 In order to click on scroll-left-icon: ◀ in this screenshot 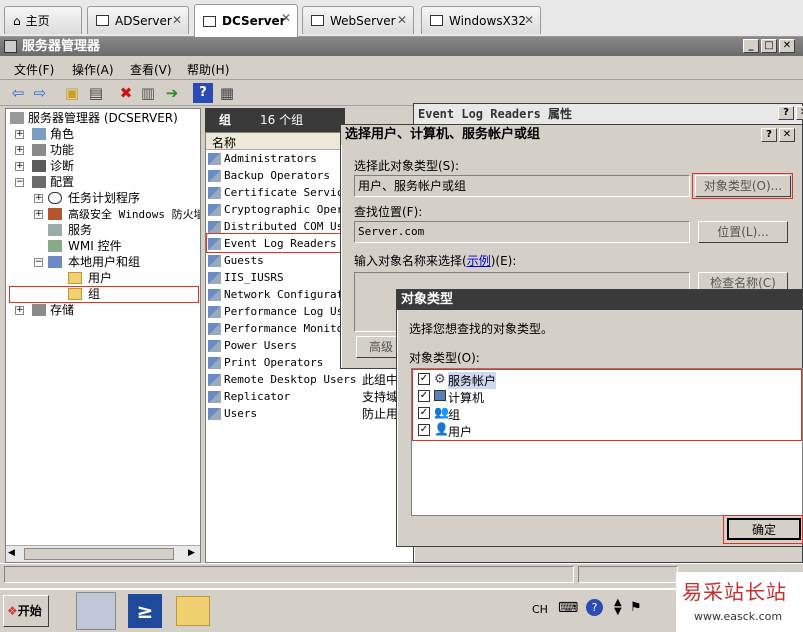, I will do `click(11, 553)`.